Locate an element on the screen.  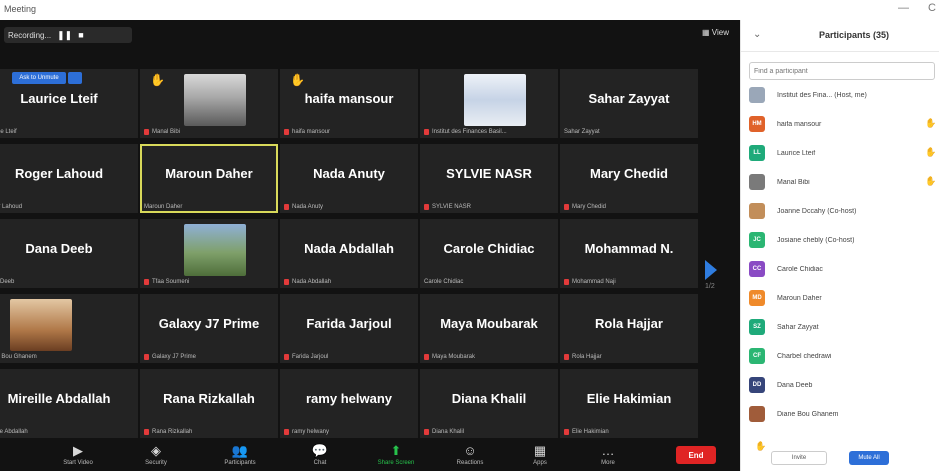
video-tile: Roger Lahoud Roger Lahoud is located at coordinates (69, 178).